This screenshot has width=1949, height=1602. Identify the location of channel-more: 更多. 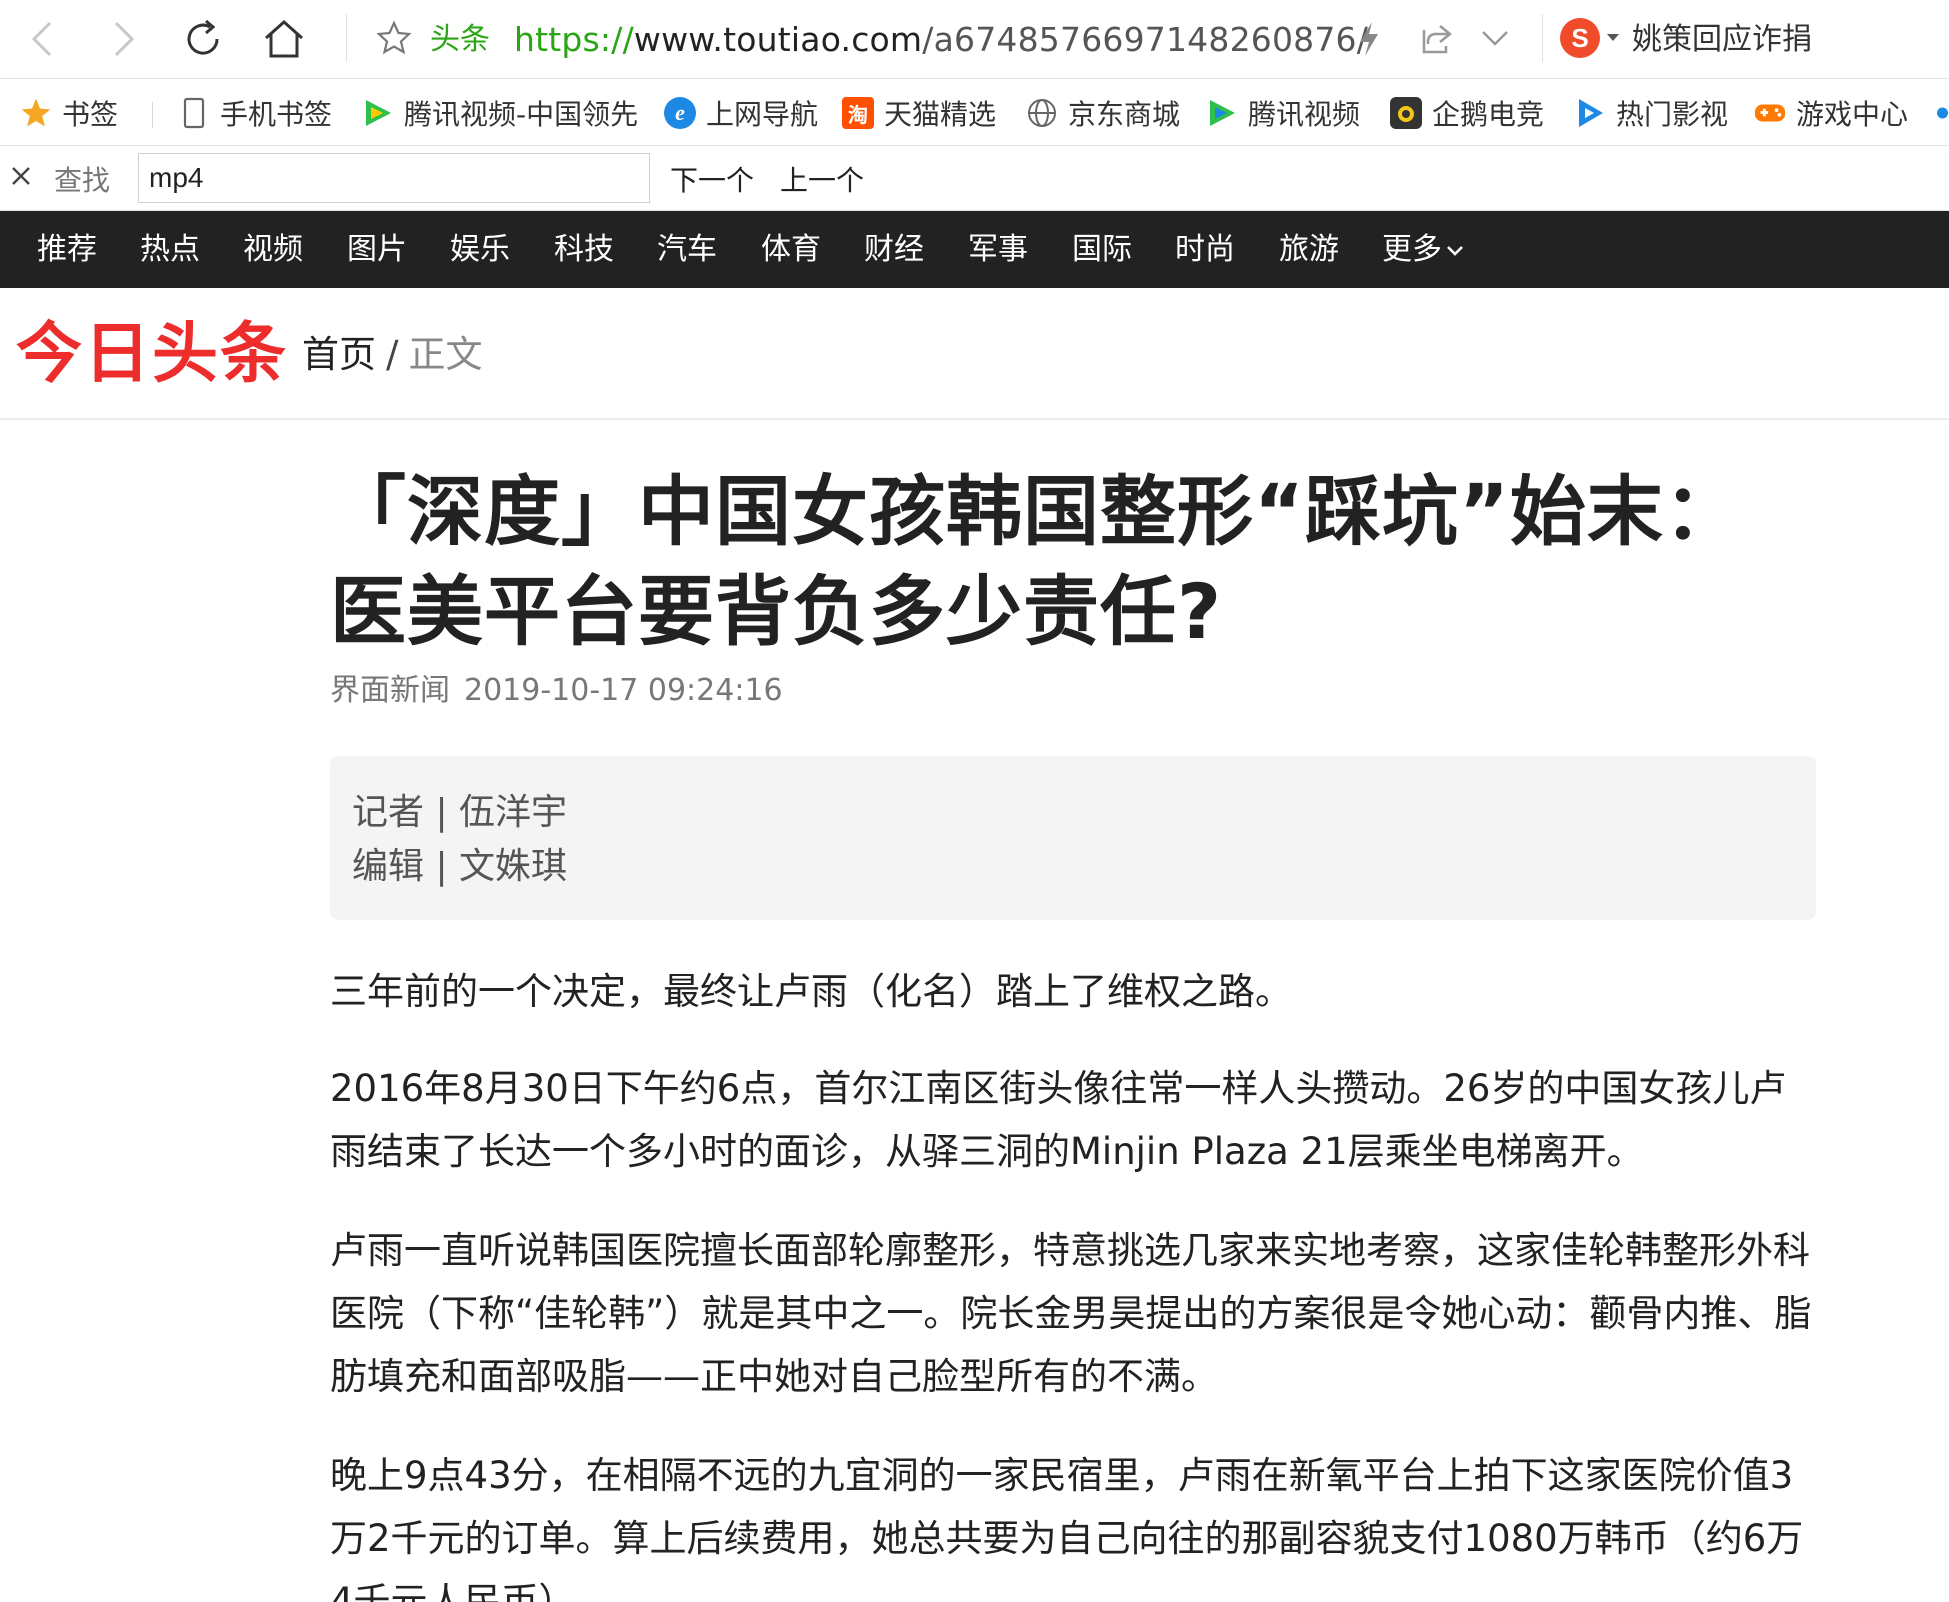
(1423, 249).